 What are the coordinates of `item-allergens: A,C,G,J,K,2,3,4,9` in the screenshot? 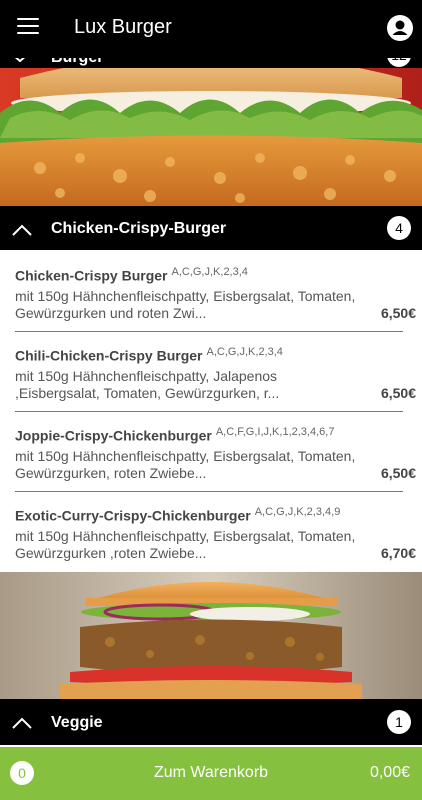 It's located at (297, 512).